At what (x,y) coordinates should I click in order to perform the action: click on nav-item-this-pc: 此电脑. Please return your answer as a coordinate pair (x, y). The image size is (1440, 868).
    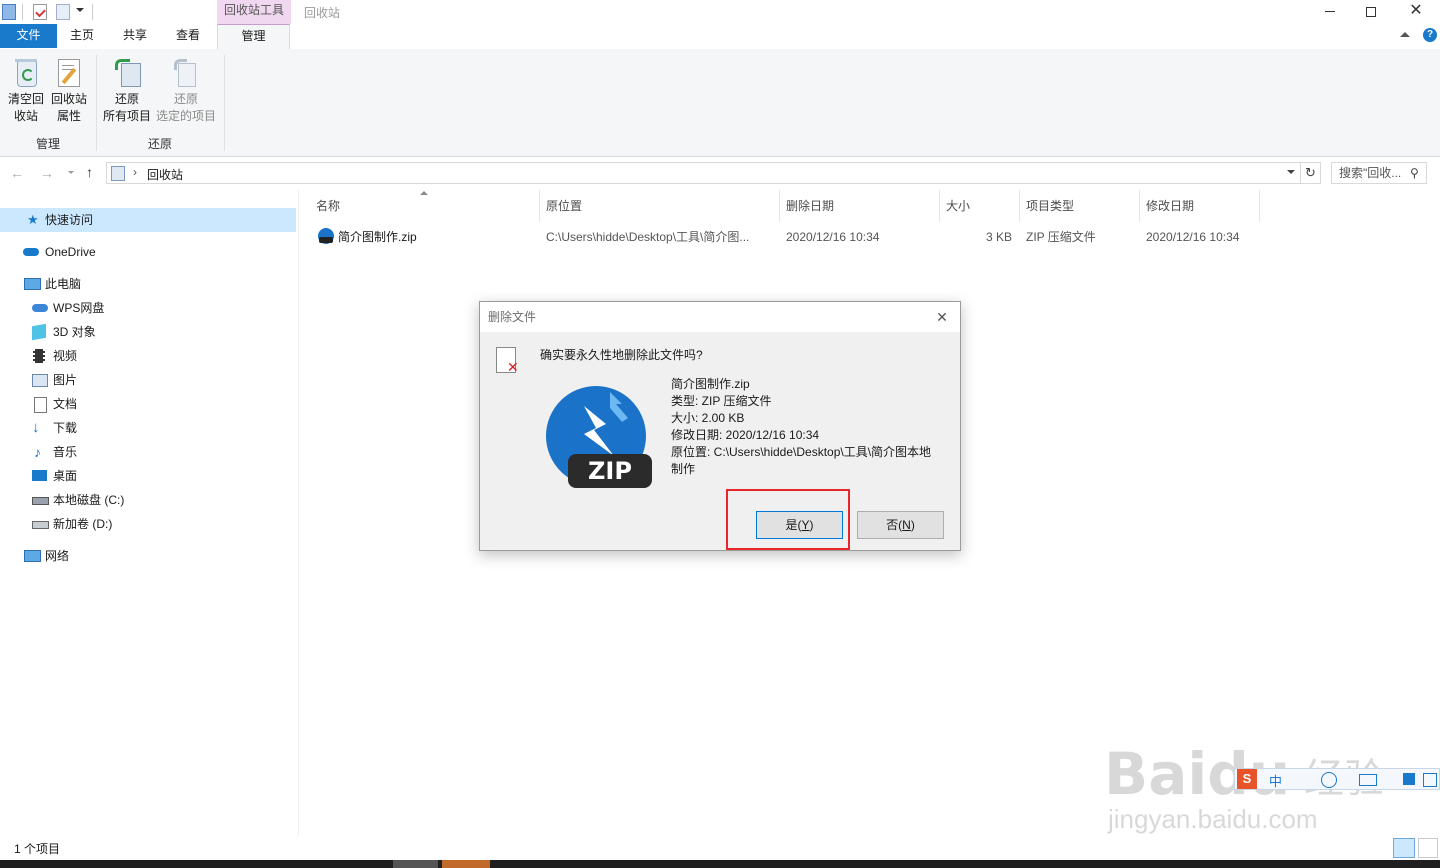
    Looking at the image, I should click on (148, 284).